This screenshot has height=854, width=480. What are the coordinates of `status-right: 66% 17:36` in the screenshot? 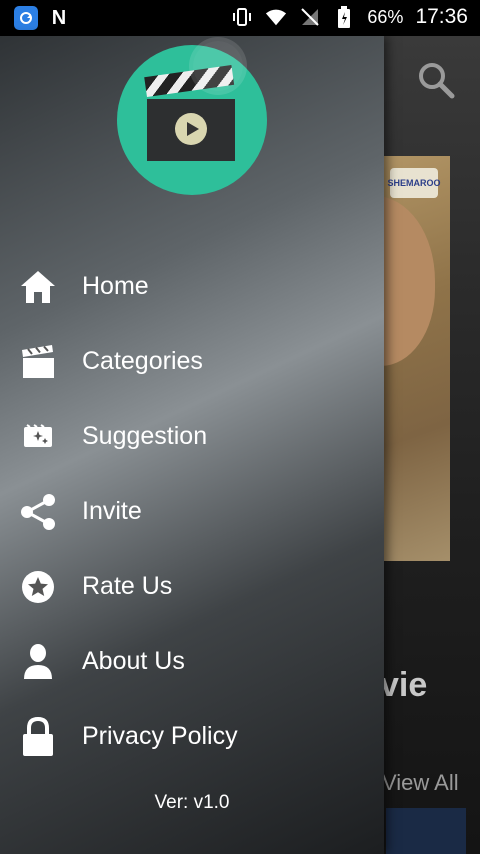 It's located at (349, 17).